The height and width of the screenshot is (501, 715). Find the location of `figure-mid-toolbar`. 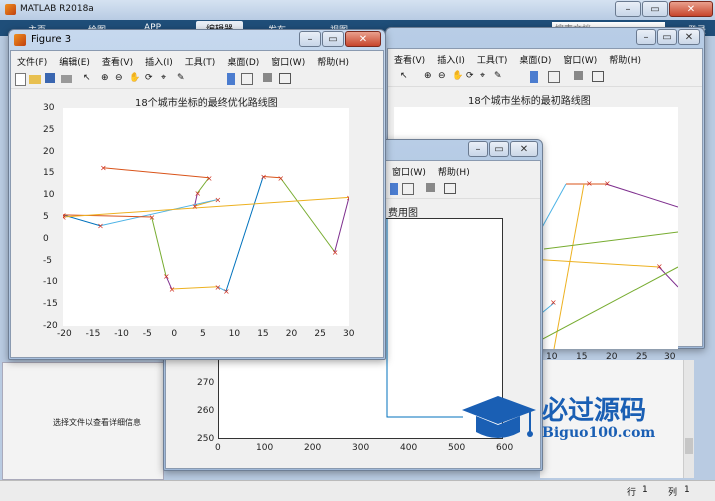

figure-mid-toolbar is located at coordinates (463, 189).